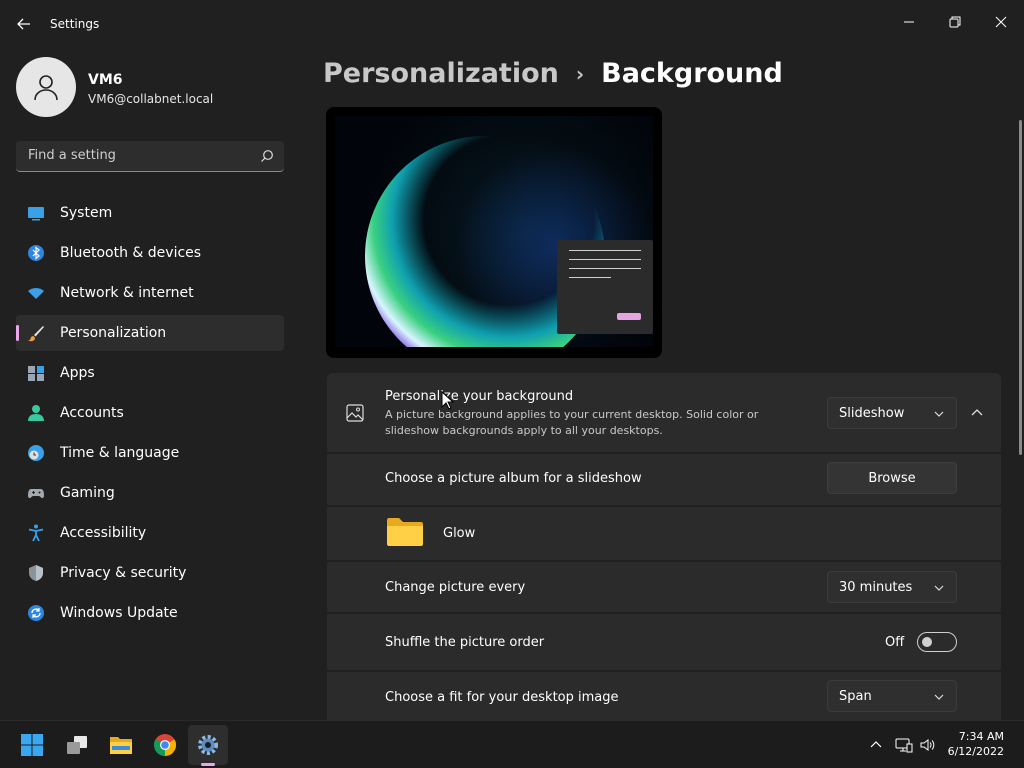 The image size is (1024, 768). I want to click on task-view-icon, so click(77, 745).